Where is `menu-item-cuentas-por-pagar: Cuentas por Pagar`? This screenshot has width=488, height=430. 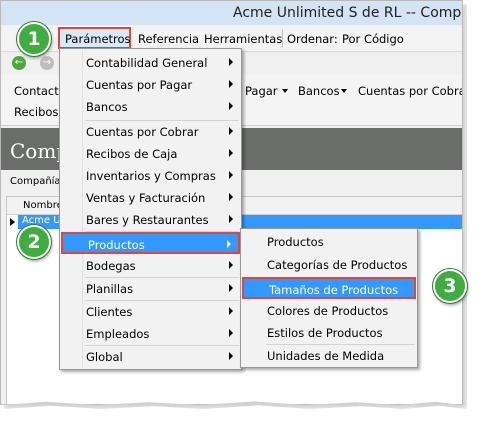
menu-item-cuentas-por-pagar: Cuentas por Pagar is located at coordinates (150, 84).